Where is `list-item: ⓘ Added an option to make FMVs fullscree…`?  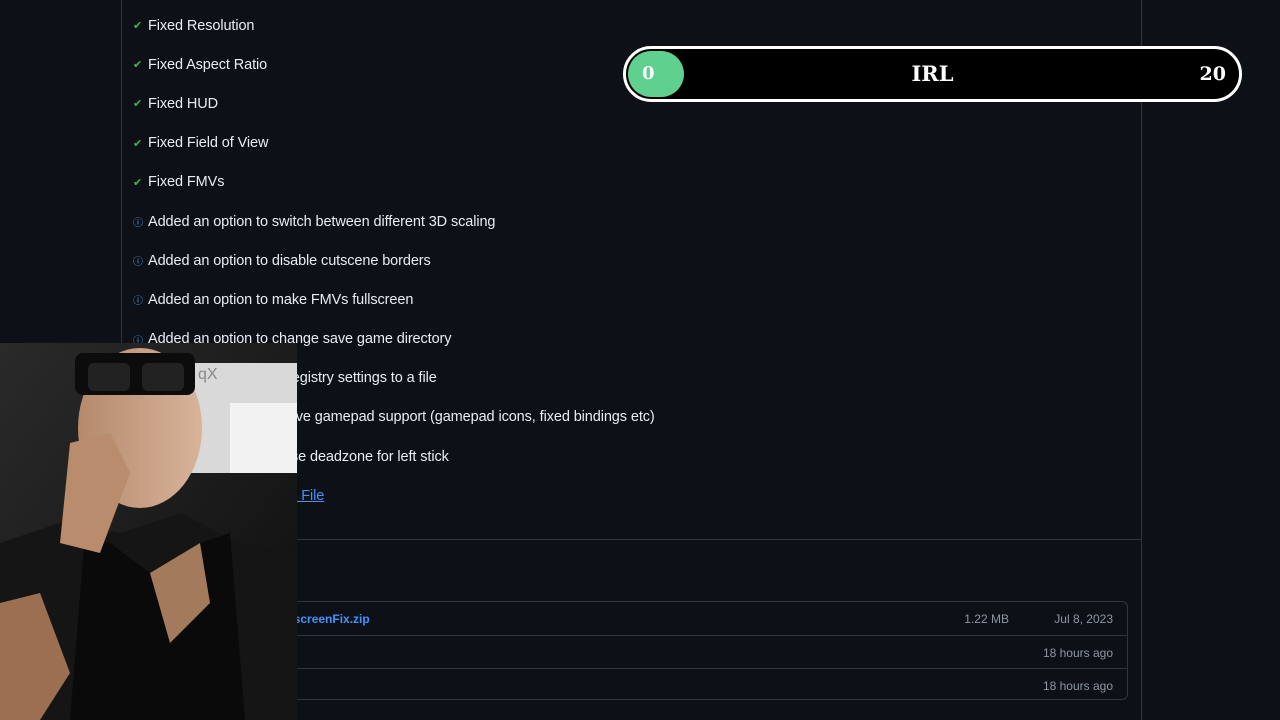 list-item: ⓘ Added an option to make FMVs fullscree… is located at coordinates (394, 299).